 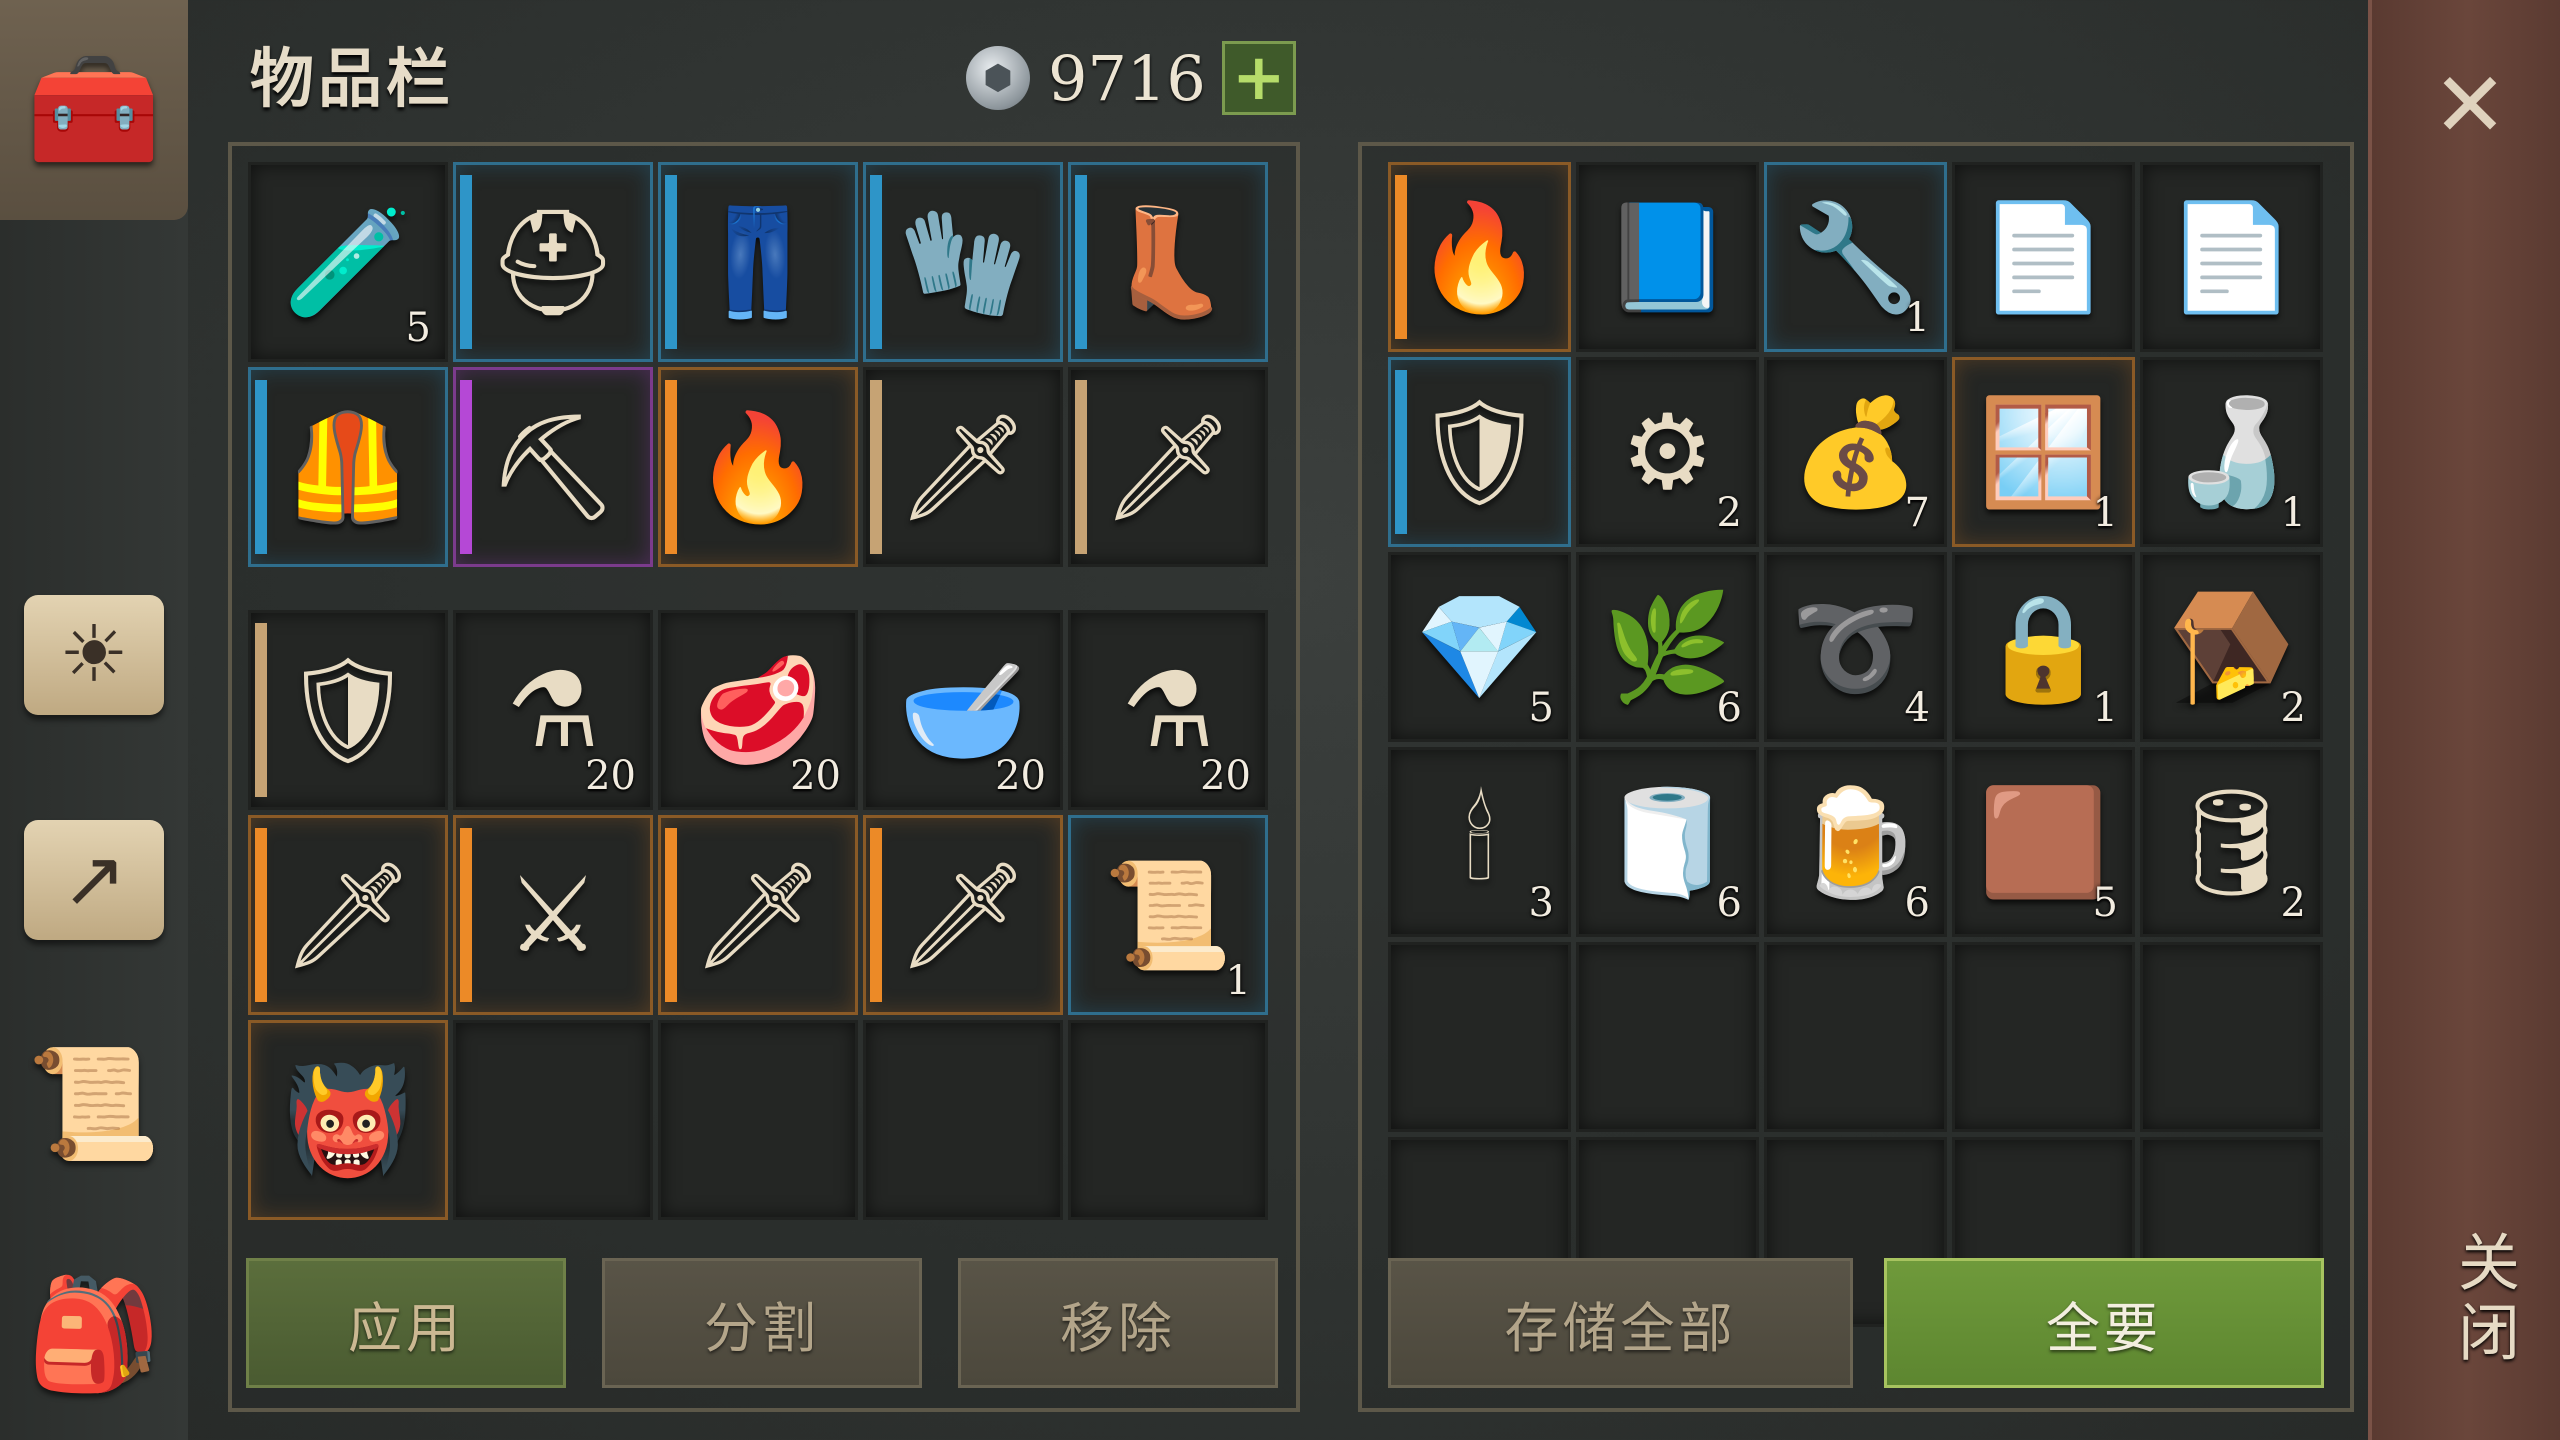 I want to click on scale-armor-icon: 🦺, so click(x=348, y=467).